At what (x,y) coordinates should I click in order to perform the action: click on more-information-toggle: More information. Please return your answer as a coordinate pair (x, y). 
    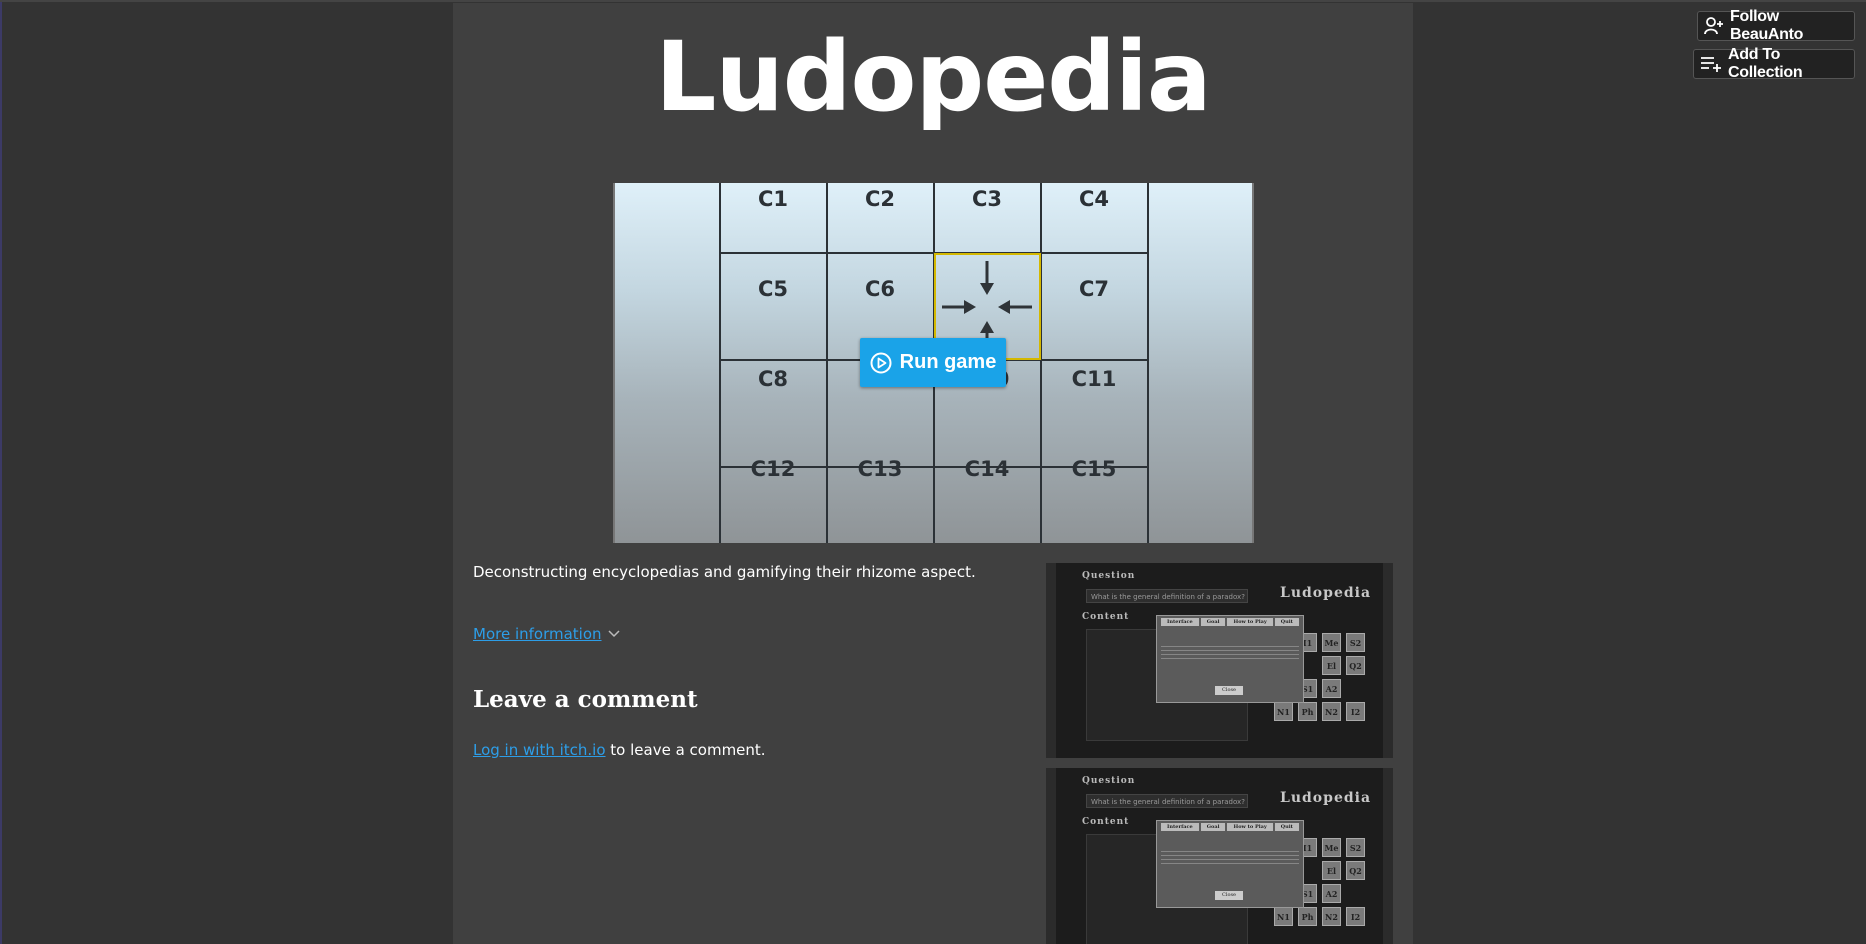
    Looking at the image, I should click on (546, 634).